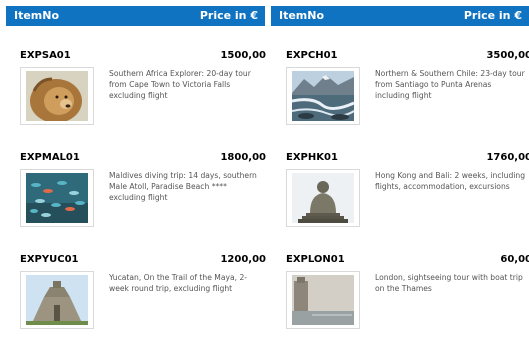 This screenshot has width=529, height=344. What do you see at coordinates (315, 259) in the screenshot?
I see `product-code: EXPLON01` at bounding box center [315, 259].